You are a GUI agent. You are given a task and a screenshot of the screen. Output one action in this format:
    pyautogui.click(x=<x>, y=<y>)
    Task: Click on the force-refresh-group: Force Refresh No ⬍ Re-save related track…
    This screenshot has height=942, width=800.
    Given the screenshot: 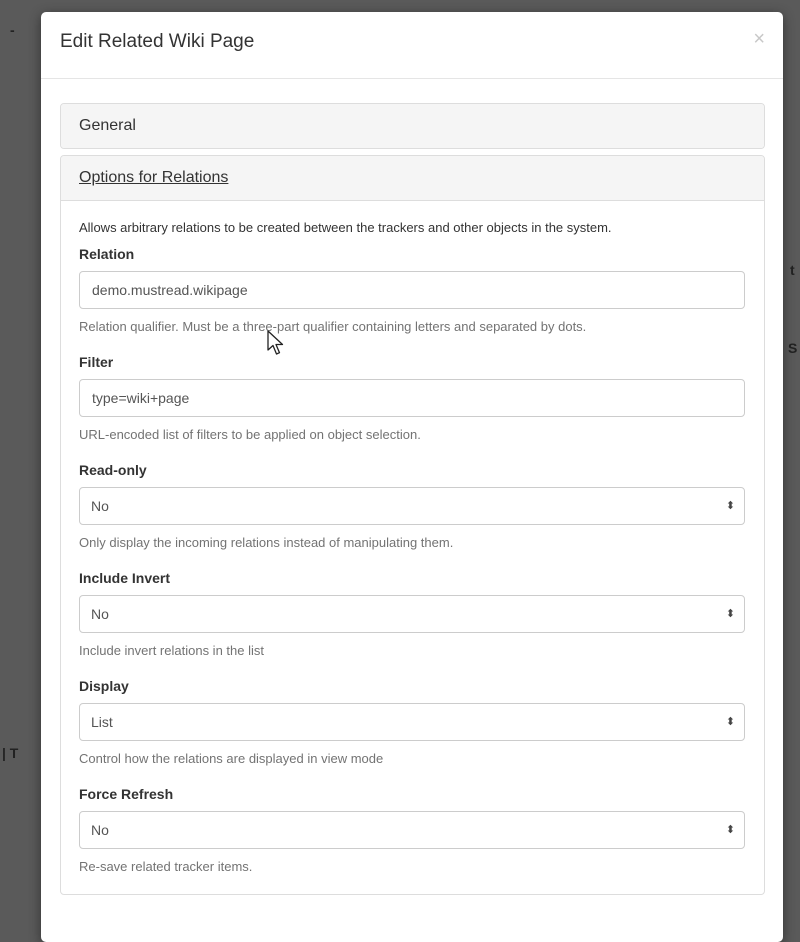 What is the action you would take?
    pyautogui.click(x=412, y=831)
    